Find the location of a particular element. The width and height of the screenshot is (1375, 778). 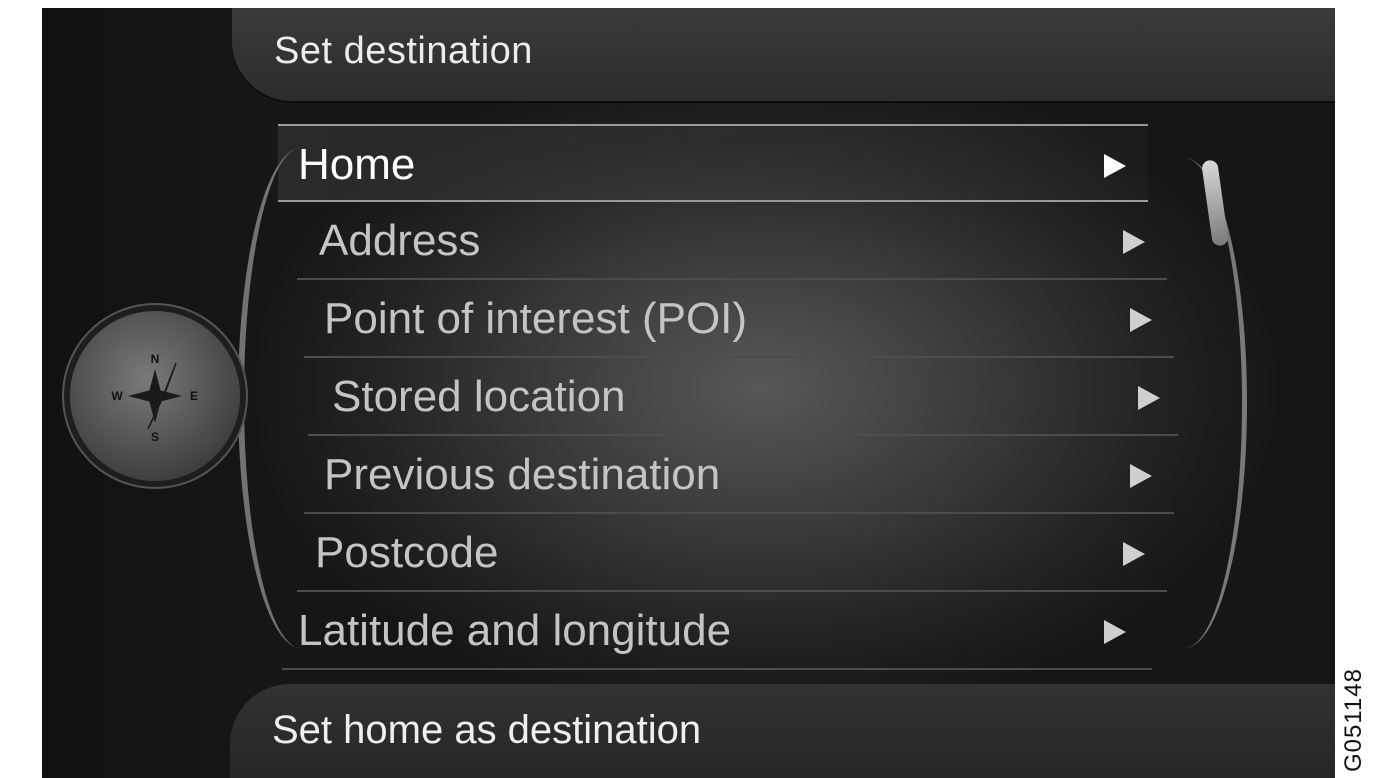

compass-west-label: W is located at coordinates (117, 396).